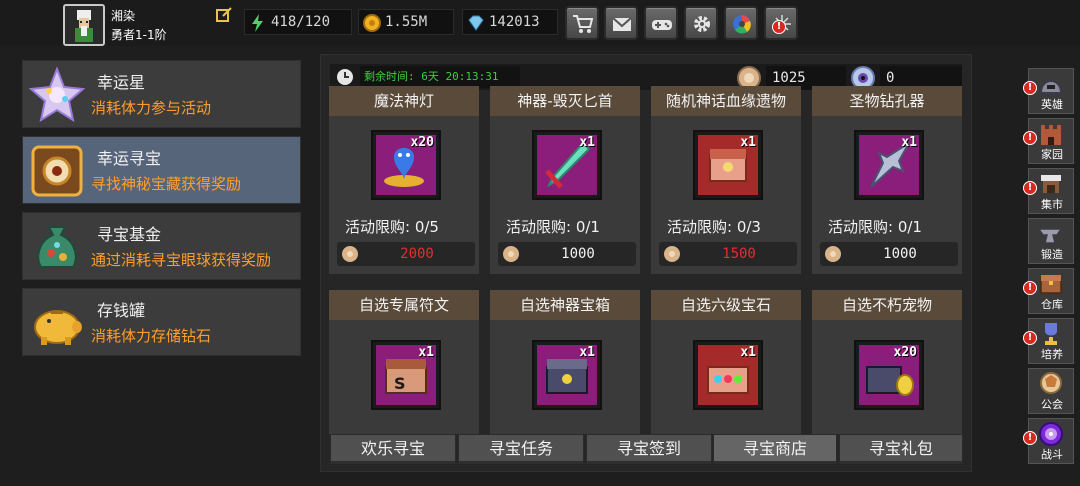 This screenshot has width=1080, height=486. I want to click on stamina-display: 418/120, so click(298, 22).